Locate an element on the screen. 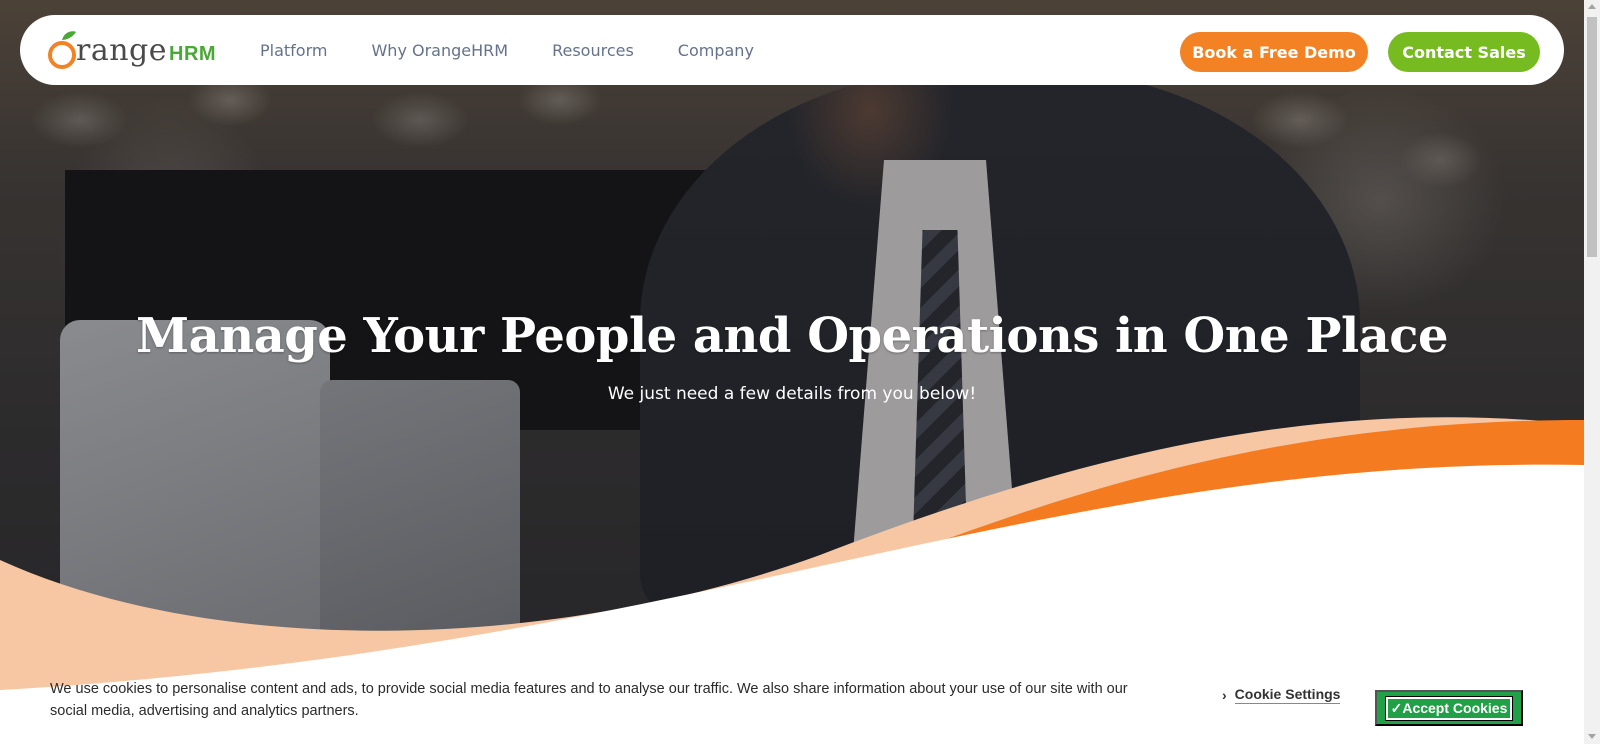 The height and width of the screenshot is (744, 1600). scrollbar-thumb is located at coordinates (1592, 137).